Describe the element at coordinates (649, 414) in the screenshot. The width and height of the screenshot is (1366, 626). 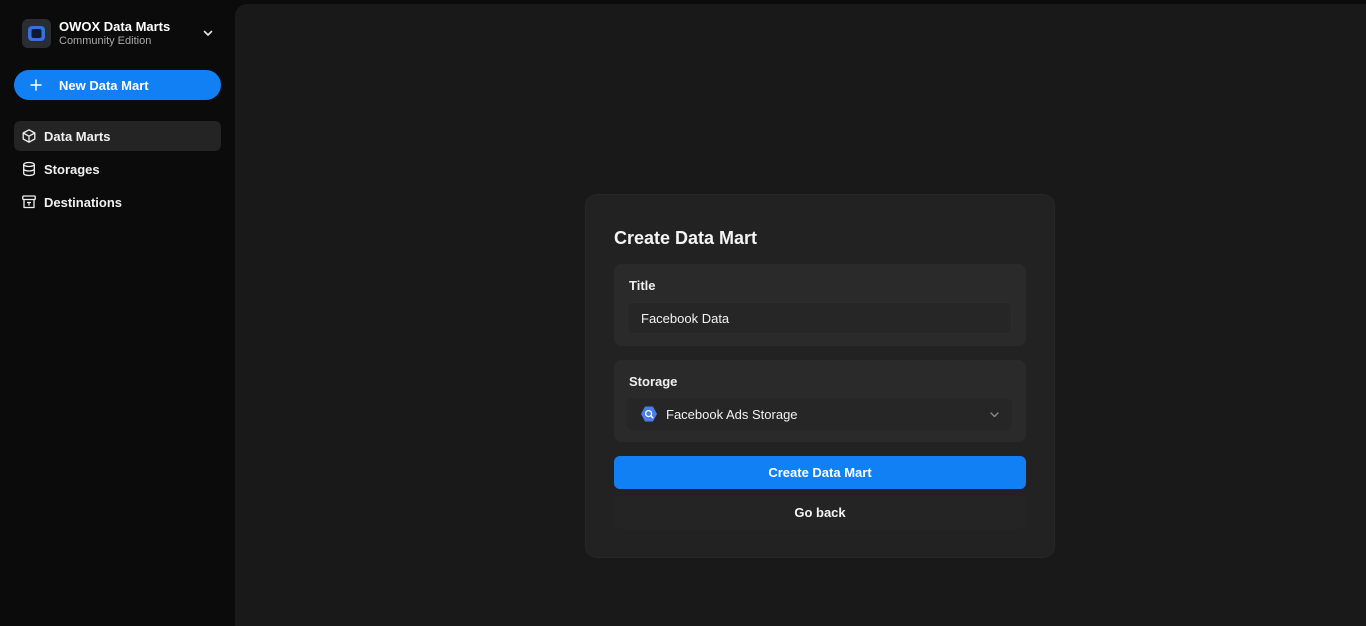
I see `bigquery-icon` at that location.